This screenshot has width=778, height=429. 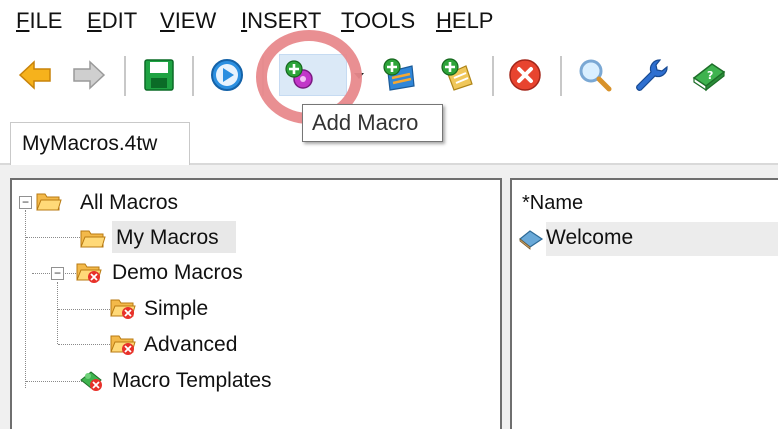 I want to click on menu-insert: INSERT, so click(x=281, y=21).